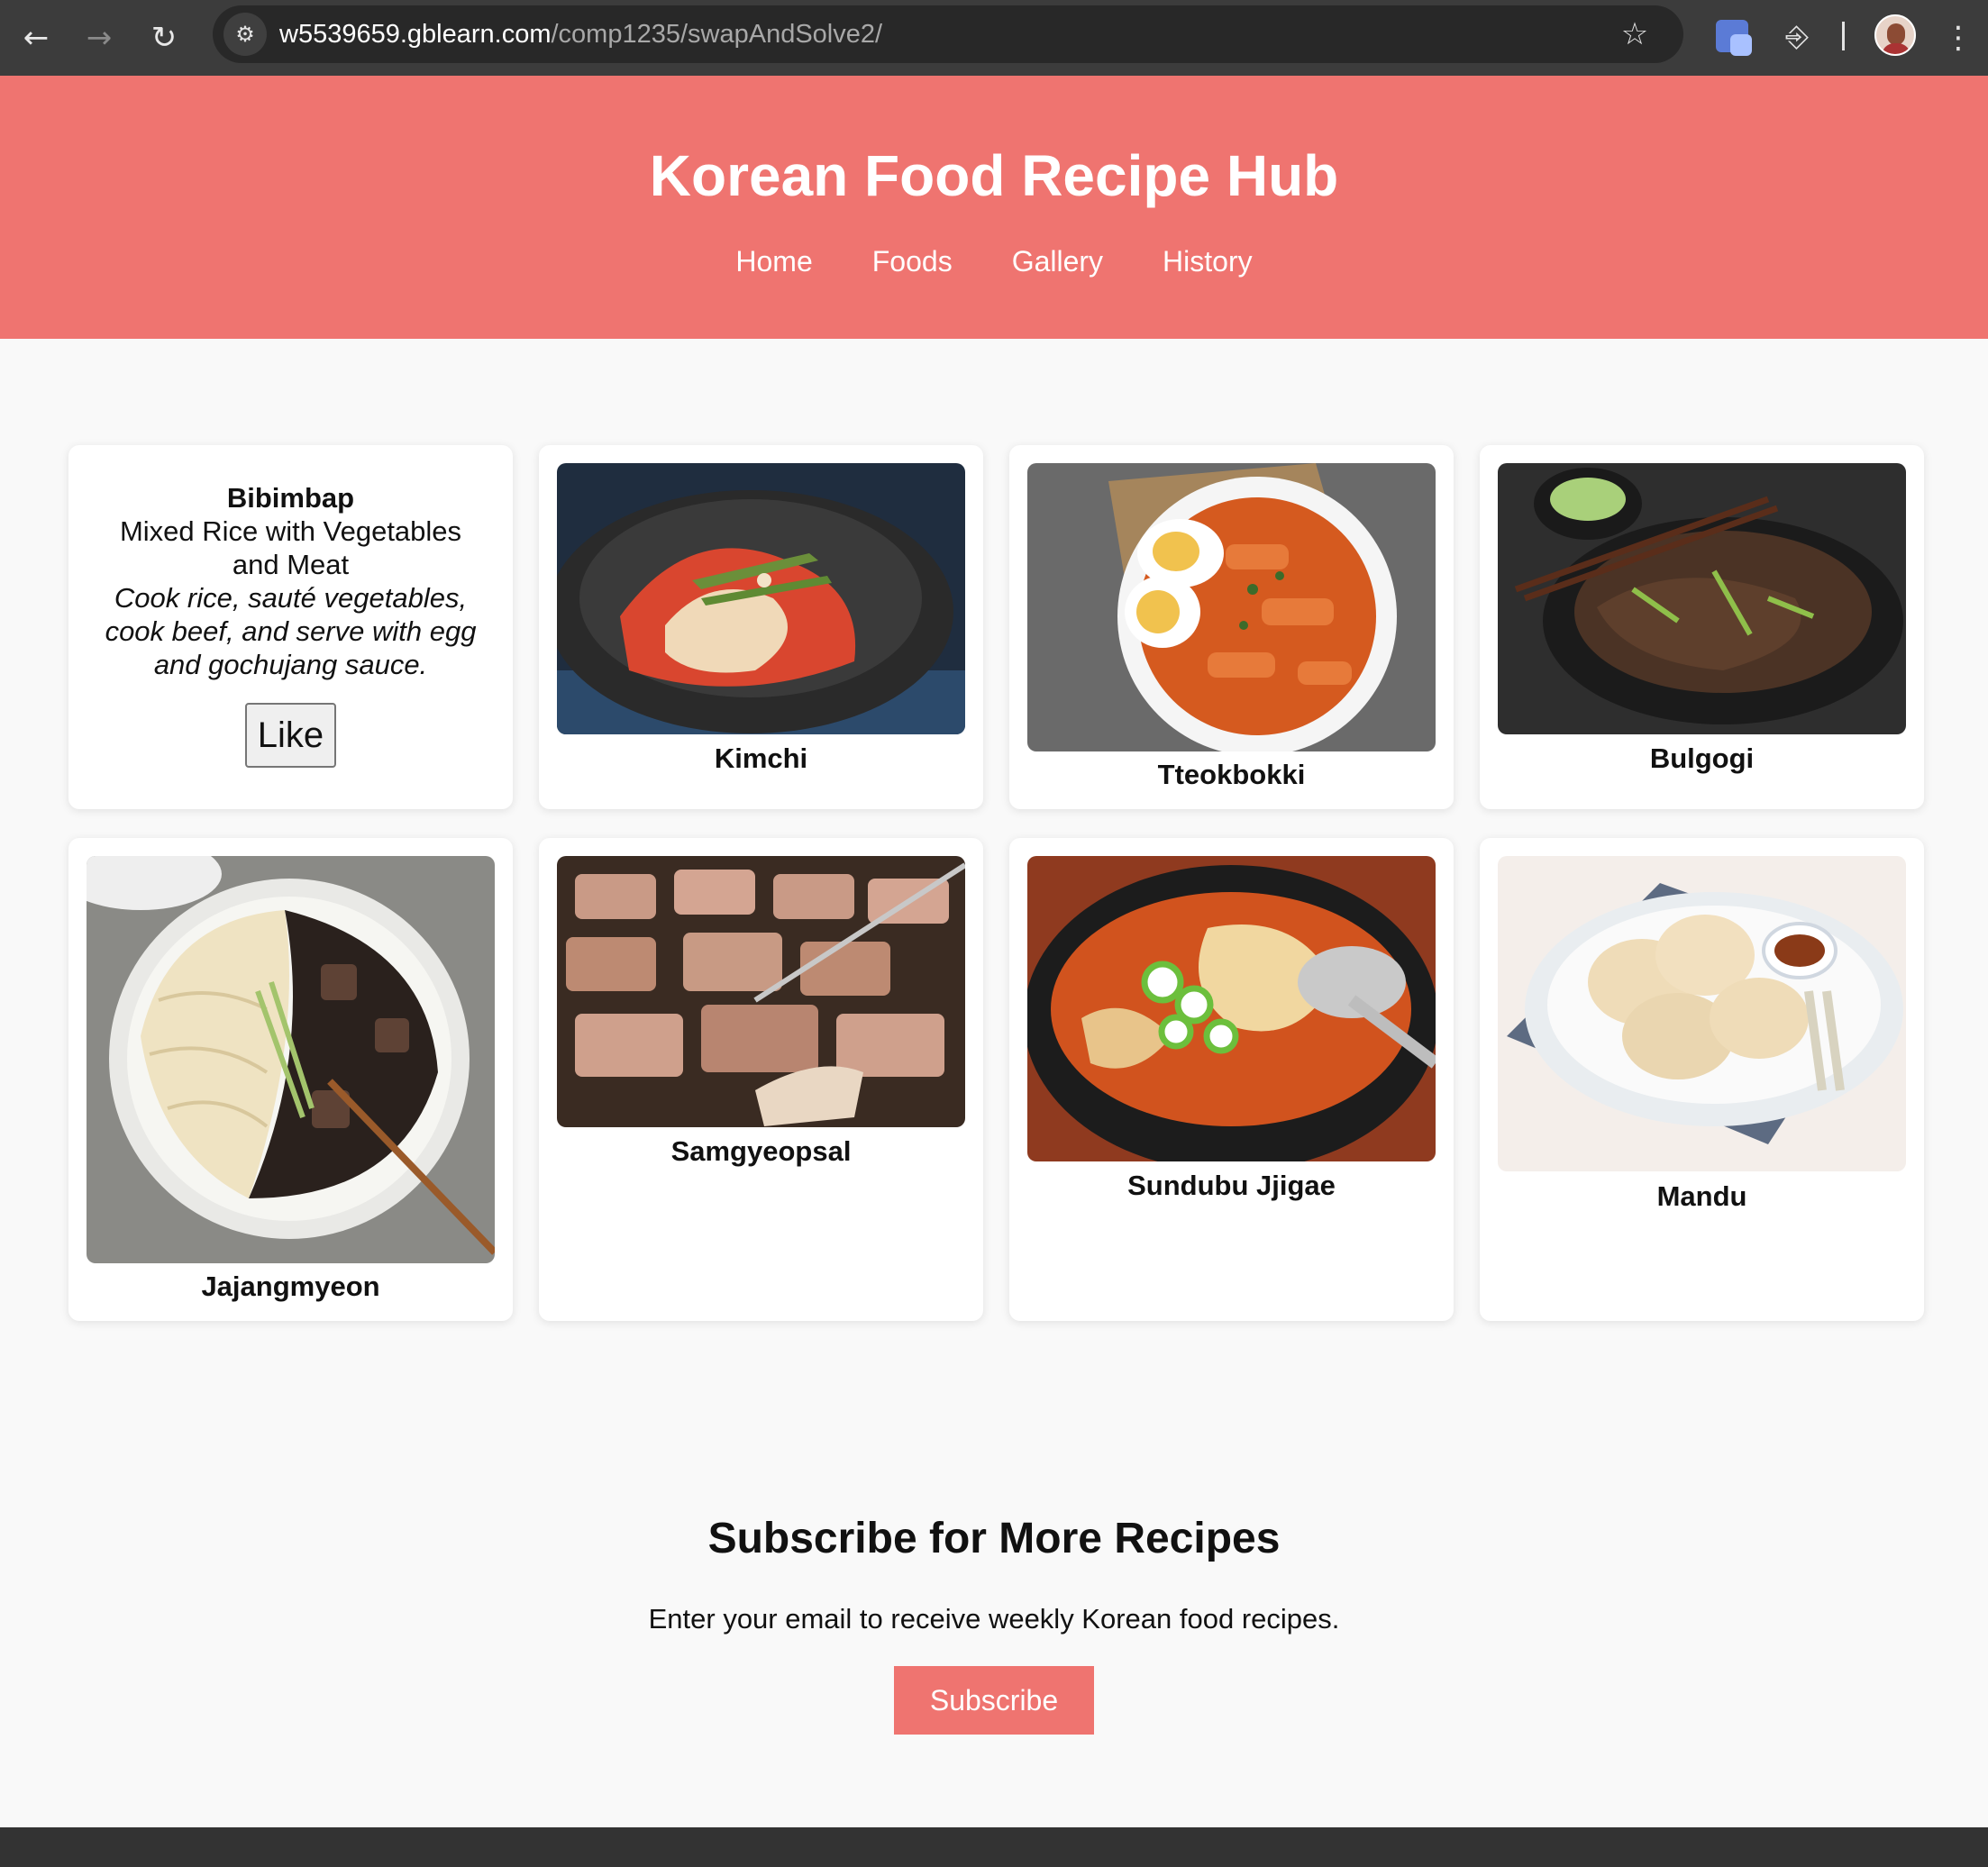  Describe the element at coordinates (1208, 261) in the screenshot. I see `nav-history: History` at that location.